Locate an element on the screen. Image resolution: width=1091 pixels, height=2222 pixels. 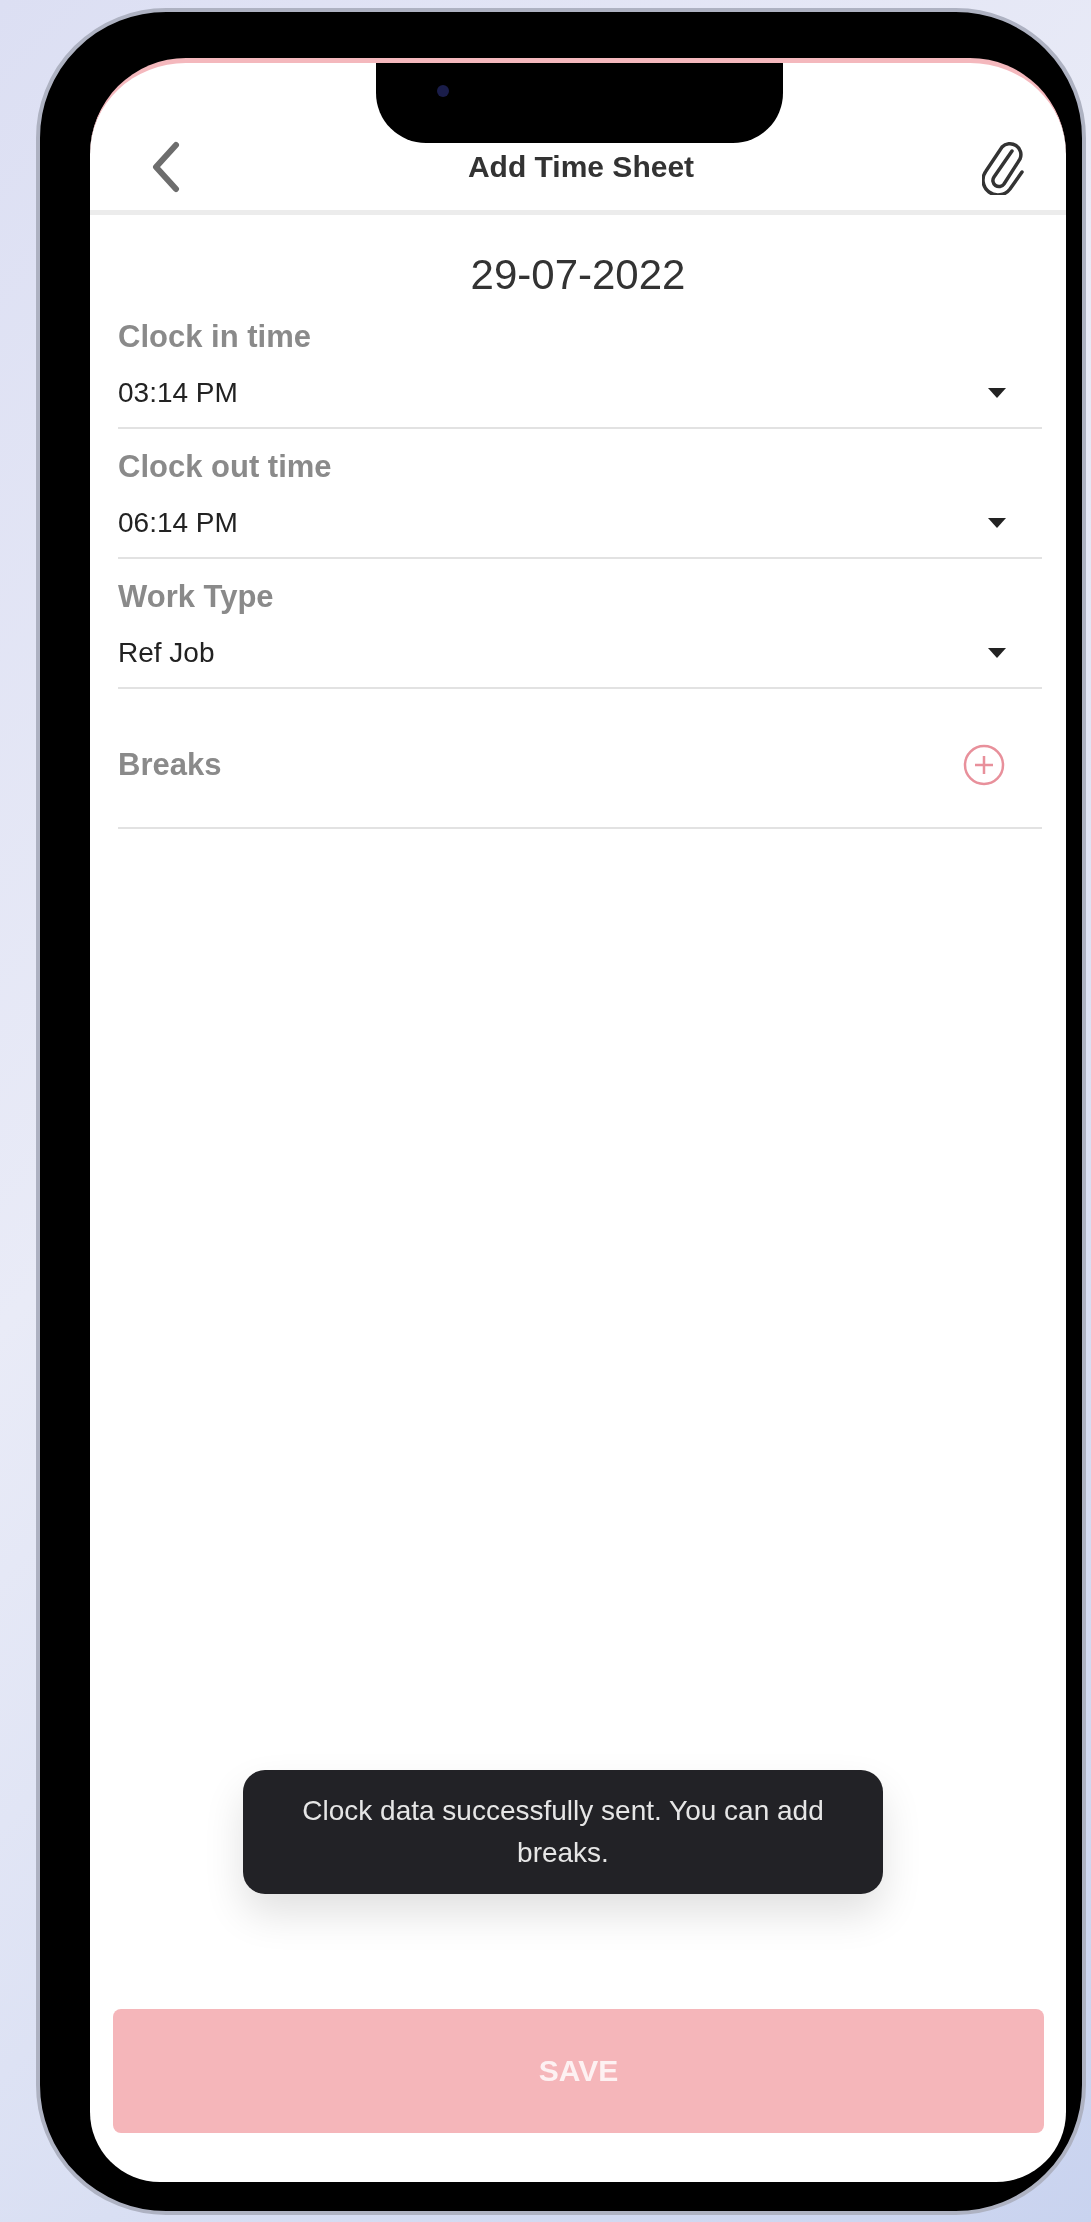
field-label: Breaks is located at coordinates (170, 765).